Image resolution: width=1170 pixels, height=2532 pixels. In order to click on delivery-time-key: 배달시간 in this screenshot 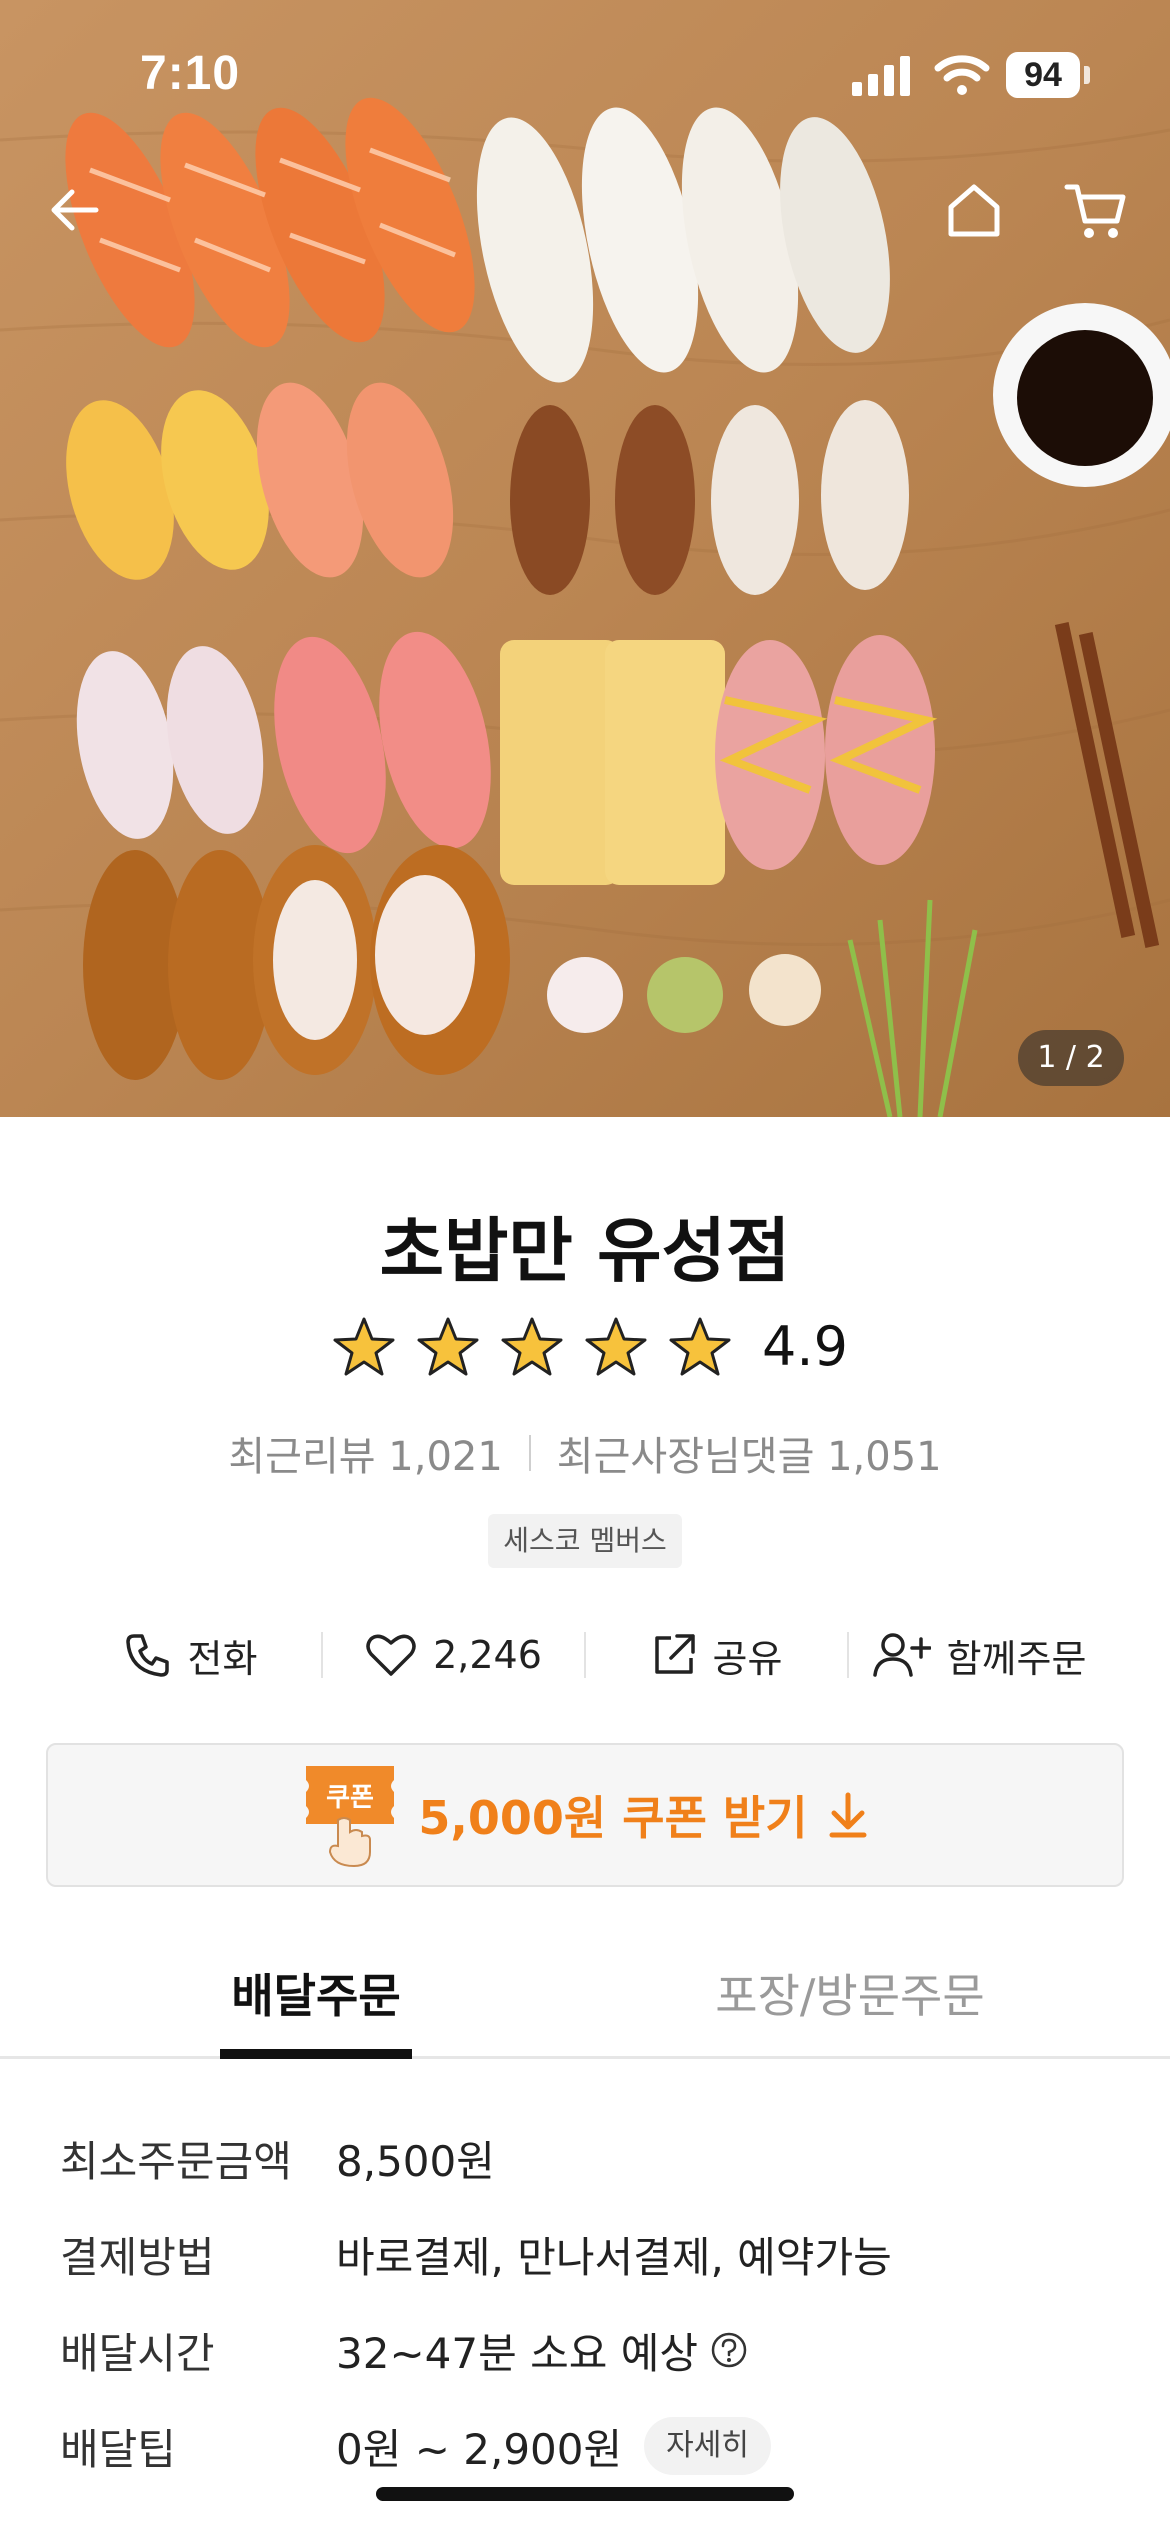, I will do `click(137, 2353)`.